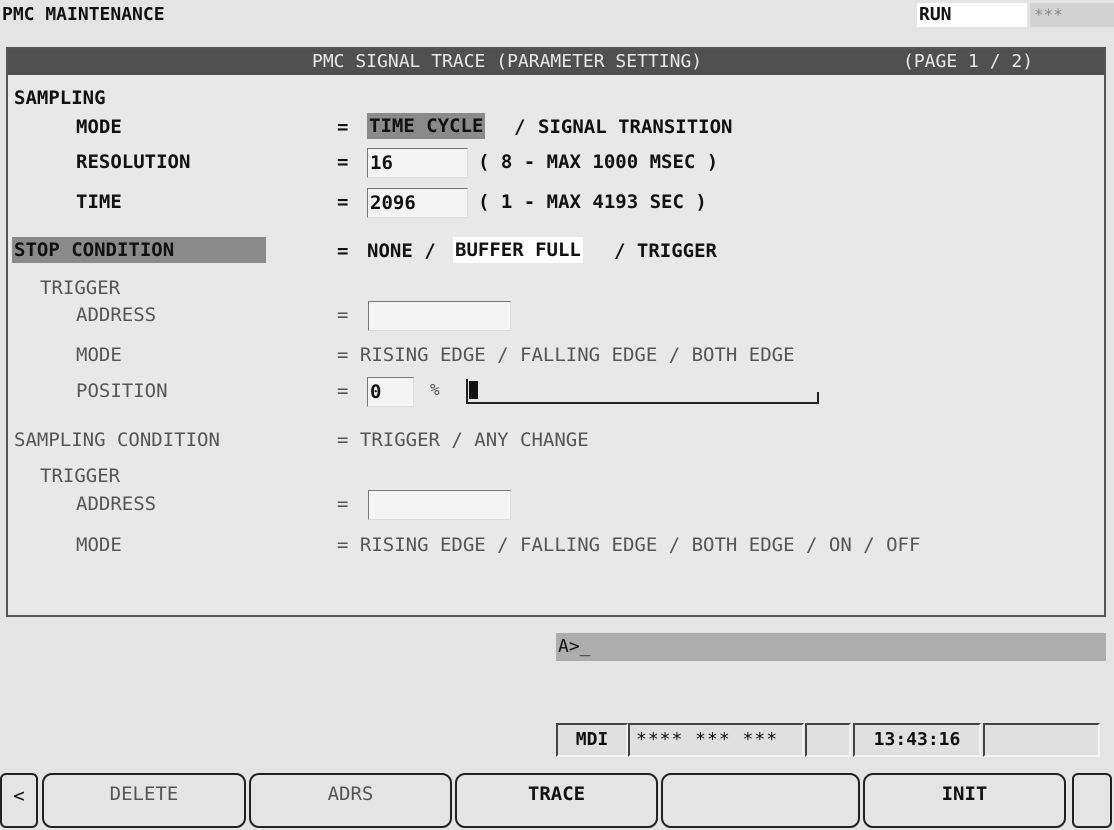 The height and width of the screenshot is (830, 1114). What do you see at coordinates (635, 127) in the screenshot?
I see `sampling-mode-signal-transition: SIGNAL TRANSITION` at bounding box center [635, 127].